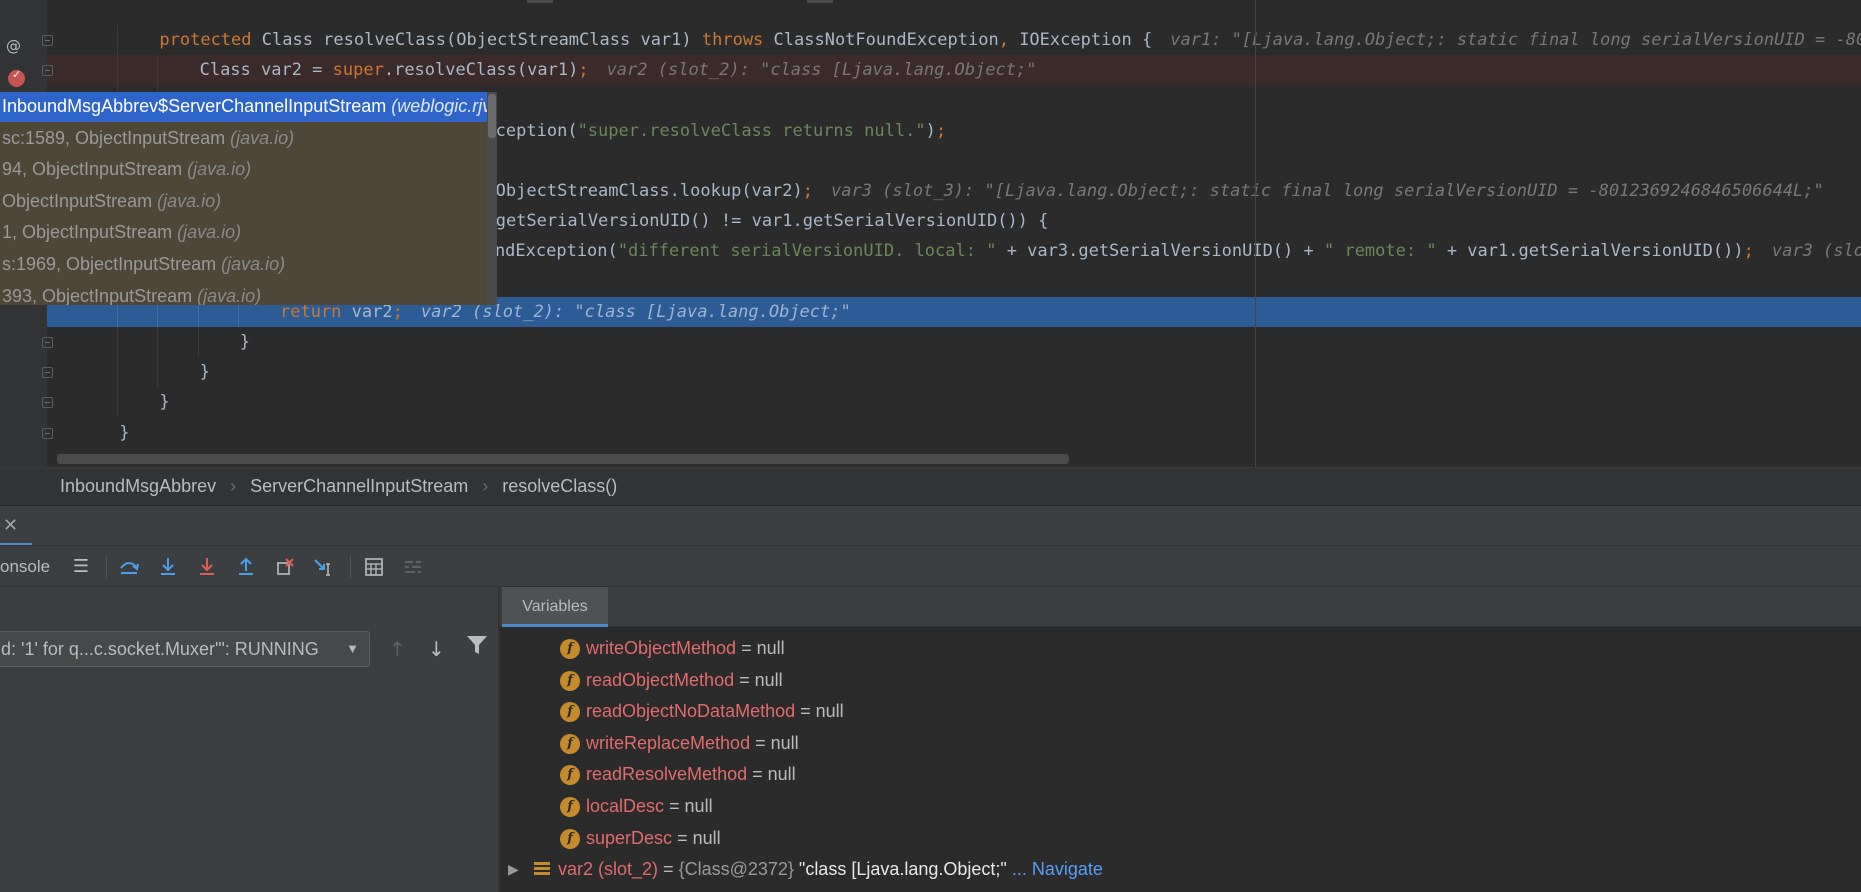 The height and width of the screenshot is (892, 1861). What do you see at coordinates (95, 169) in the screenshot?
I see `frame-method: 94, ObjectInputStream` at bounding box center [95, 169].